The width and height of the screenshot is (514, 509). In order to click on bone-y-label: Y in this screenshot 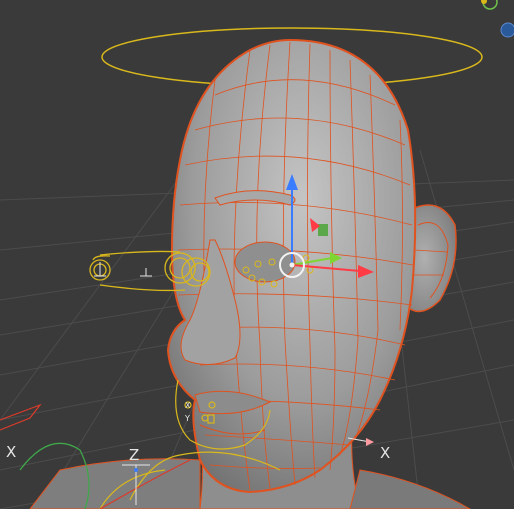, I will do `click(187, 418)`.